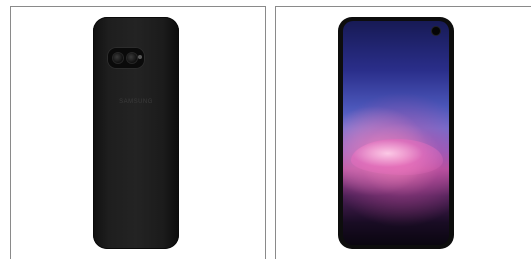 Image resolution: width=531 pixels, height=259 pixels. Describe the element at coordinates (397, 157) in the screenshot. I see `wallpaper-wave` at that location.